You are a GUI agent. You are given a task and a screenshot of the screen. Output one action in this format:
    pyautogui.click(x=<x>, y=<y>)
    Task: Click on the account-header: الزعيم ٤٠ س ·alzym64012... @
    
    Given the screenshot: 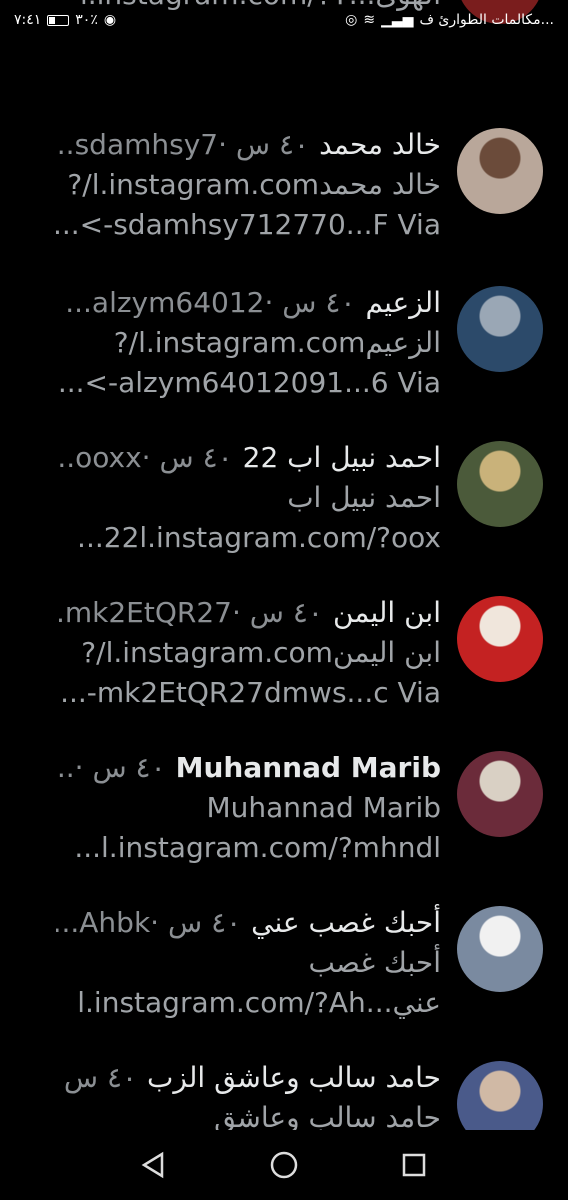 What is the action you would take?
    pyautogui.click(x=248, y=303)
    